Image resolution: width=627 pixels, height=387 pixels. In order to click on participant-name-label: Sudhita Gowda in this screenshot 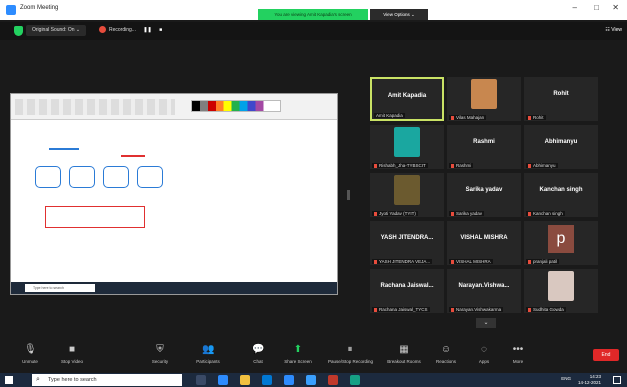, I will do `click(546, 309)`.